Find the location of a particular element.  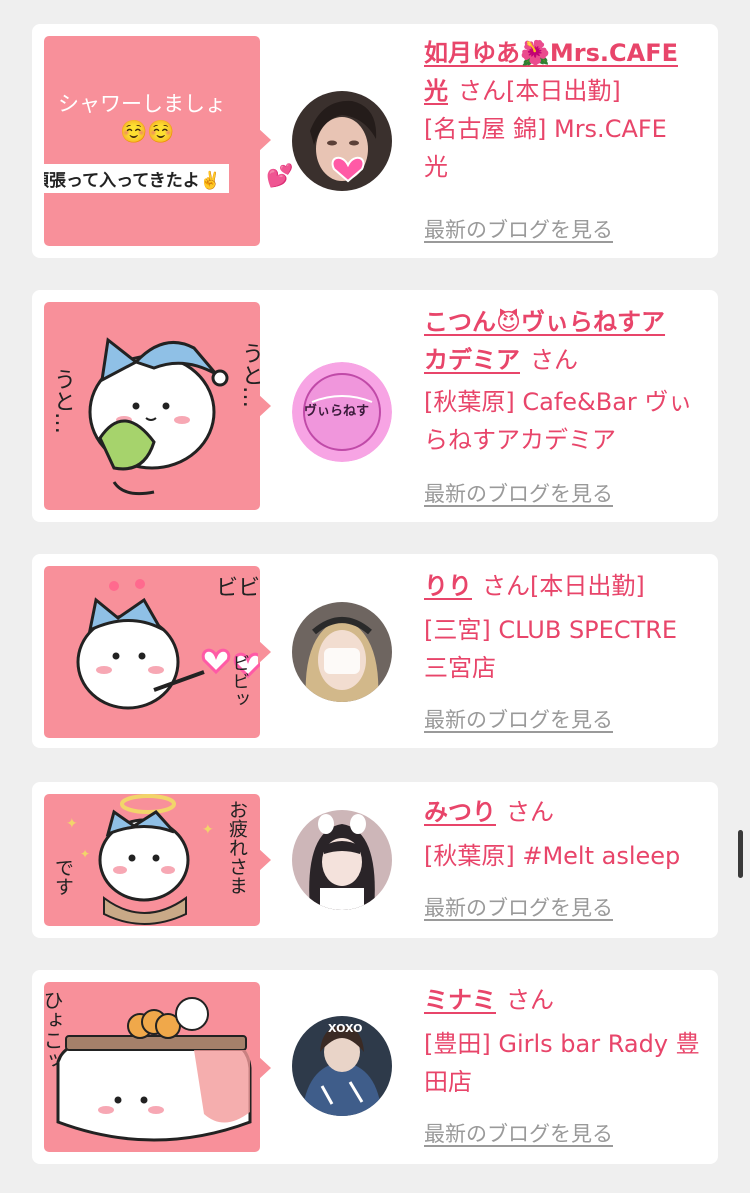

cast-name-link: 如月ゆあ🌺Mrs.CAFE is located at coordinates (551, 53).